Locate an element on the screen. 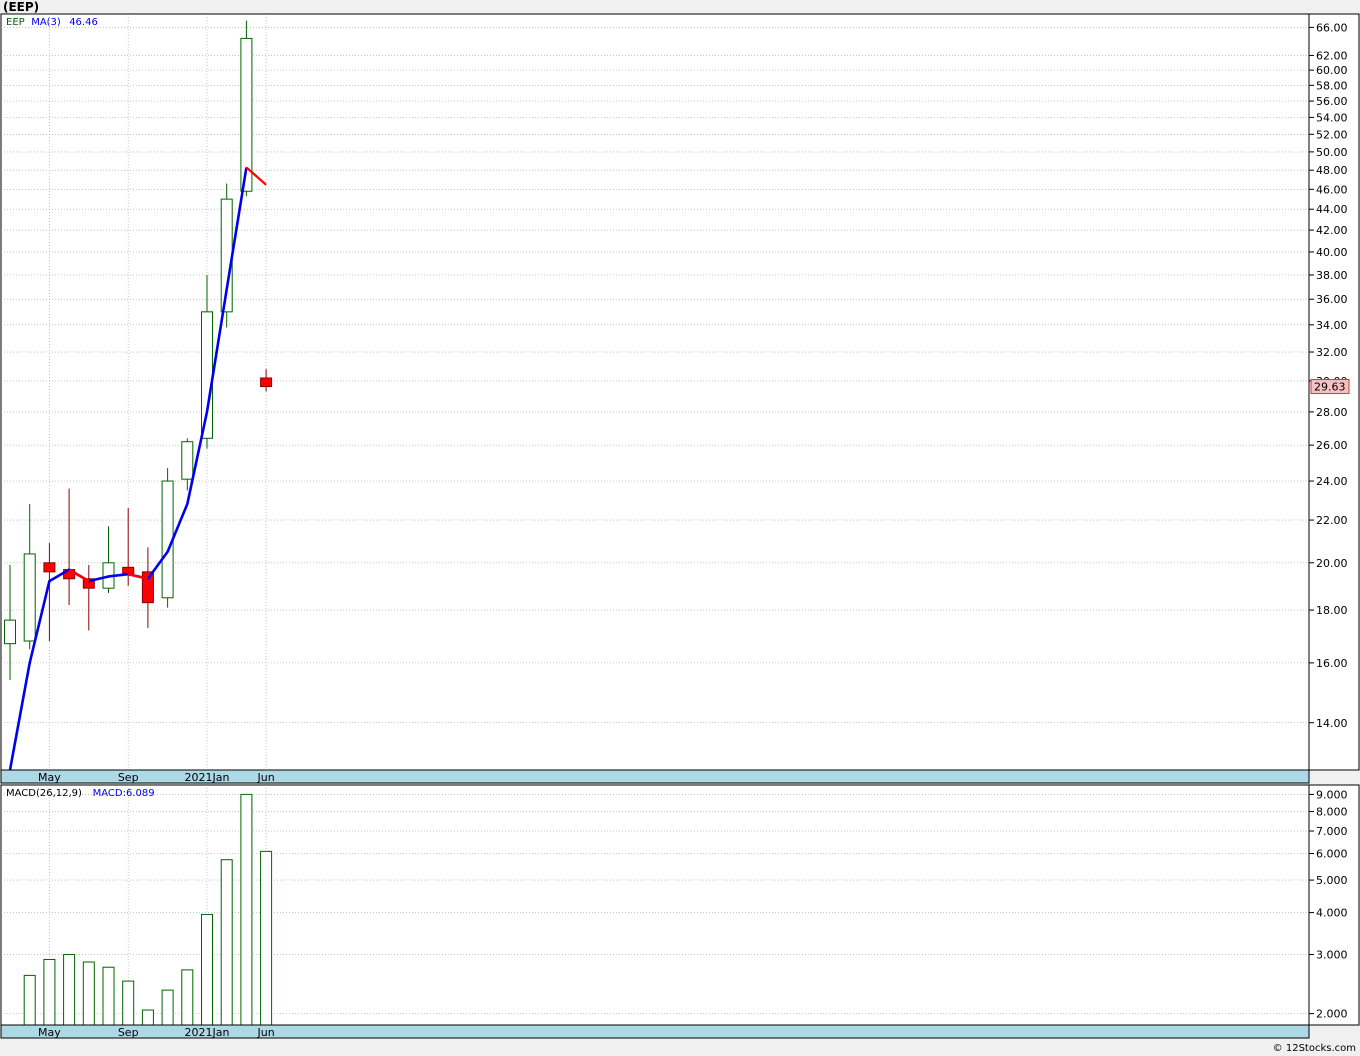  macd-x-tick-label: 2021Jan is located at coordinates (207, 1032).